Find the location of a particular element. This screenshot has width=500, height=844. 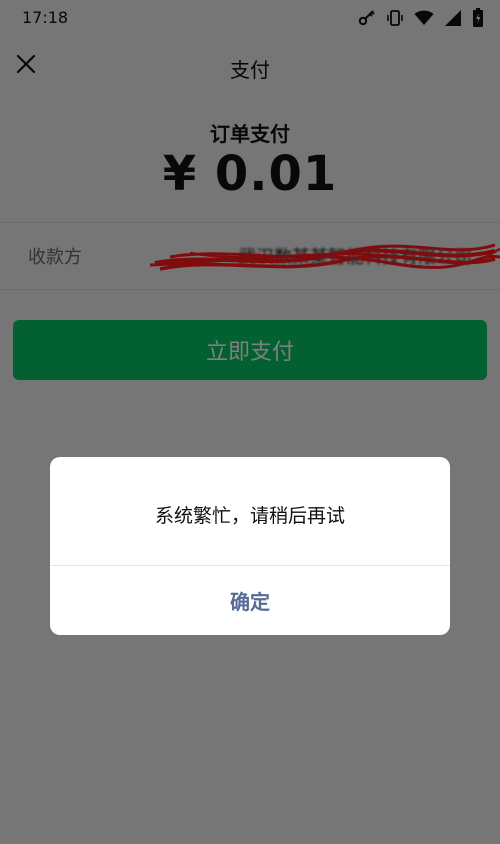

dialog-confirm-button: 确定 is located at coordinates (250, 600).